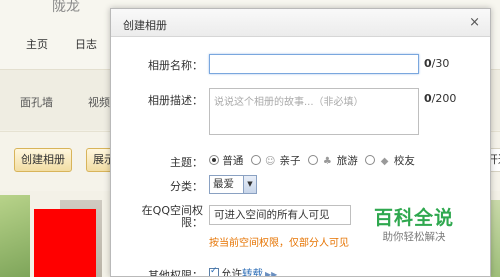 This screenshot has height=277, width=500. What do you see at coordinates (36, 102) in the screenshot?
I see `subtab-face-wall: 面孔墙` at bounding box center [36, 102].